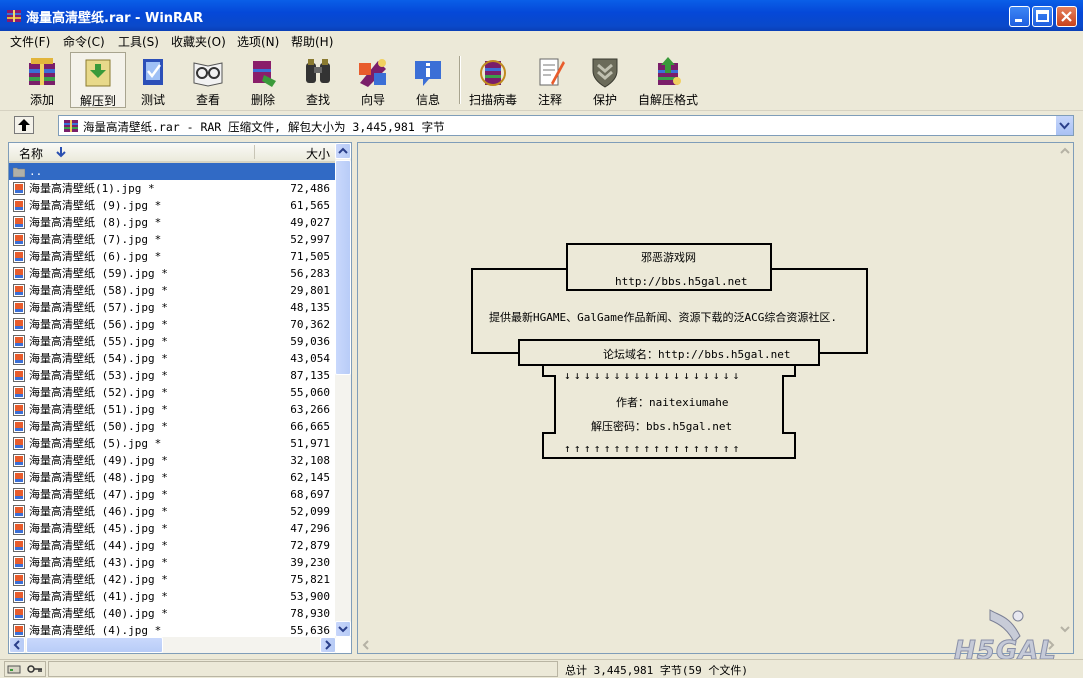 Image resolution: width=1083 pixels, height=678 pixels. Describe the element at coordinates (1066, 16) in the screenshot. I see `close-button` at that location.